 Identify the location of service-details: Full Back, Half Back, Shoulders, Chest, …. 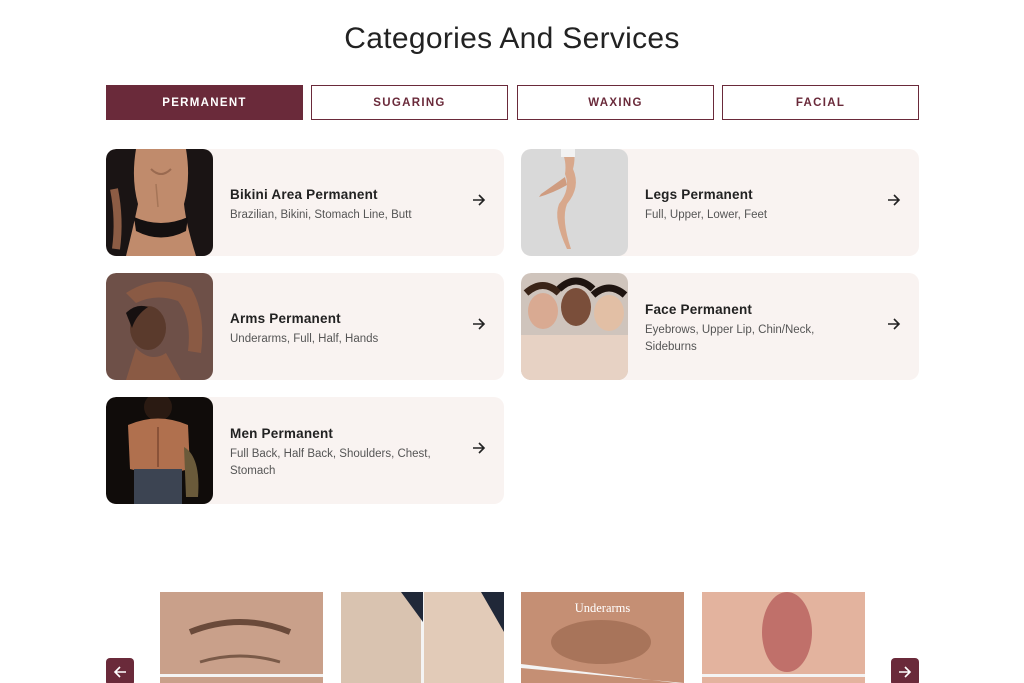
(330, 462).